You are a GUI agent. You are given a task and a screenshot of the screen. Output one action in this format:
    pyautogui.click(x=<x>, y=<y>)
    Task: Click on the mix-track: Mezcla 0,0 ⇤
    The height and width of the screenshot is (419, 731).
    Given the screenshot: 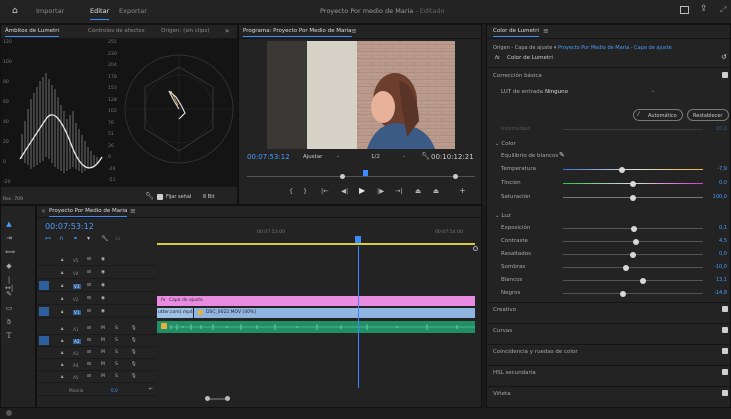 What is the action you would take?
    pyautogui.click(x=97, y=390)
    